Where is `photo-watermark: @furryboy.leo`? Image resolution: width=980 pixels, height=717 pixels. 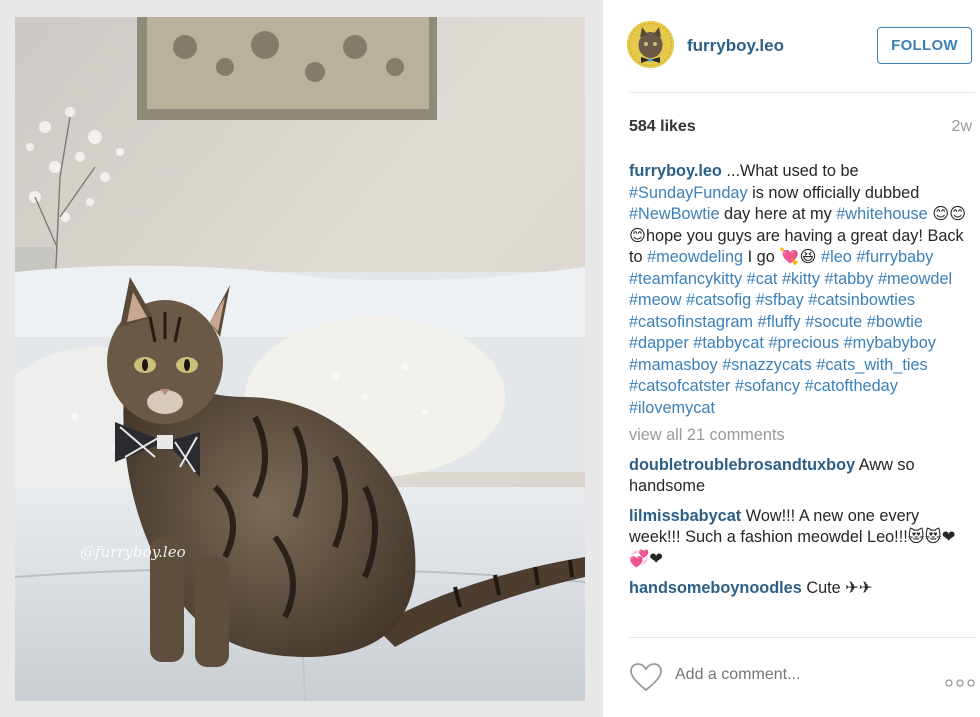 photo-watermark: @furryboy.leo is located at coordinates (133, 552).